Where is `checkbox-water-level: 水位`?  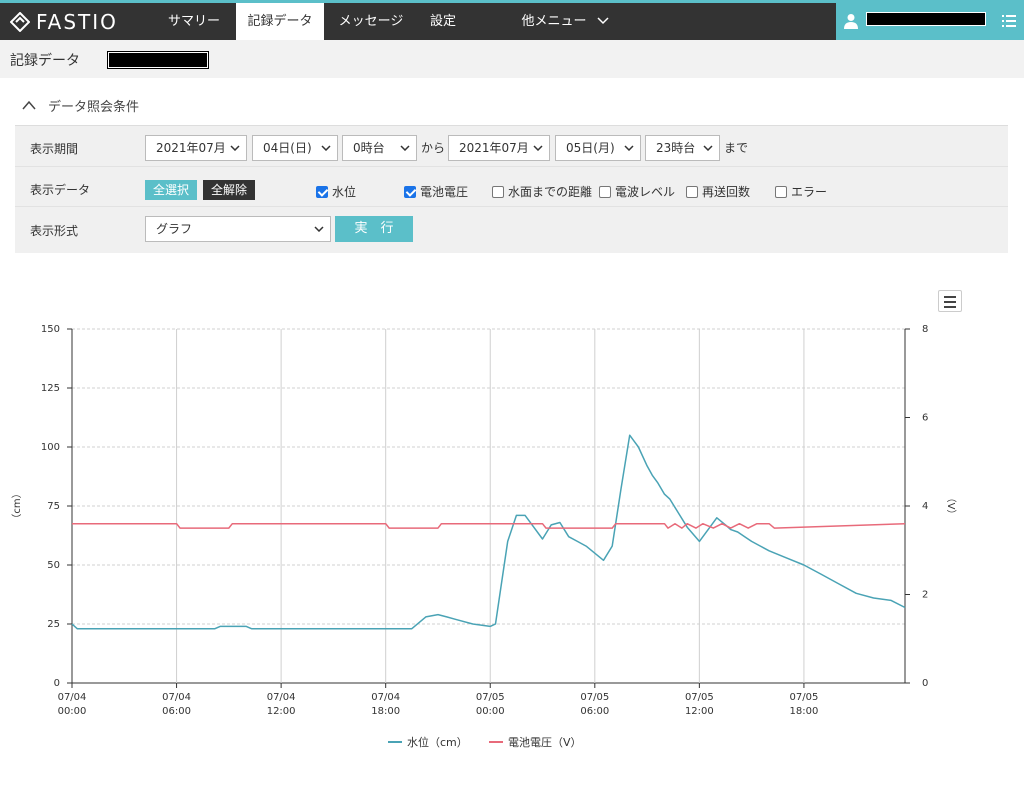 checkbox-water-level: 水位 is located at coordinates (336, 191).